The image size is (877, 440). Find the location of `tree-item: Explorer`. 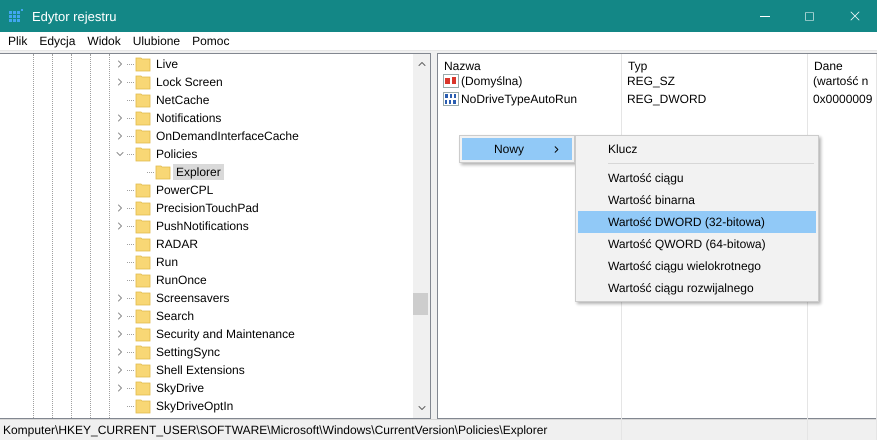

tree-item: Explorer is located at coordinates (198, 172).